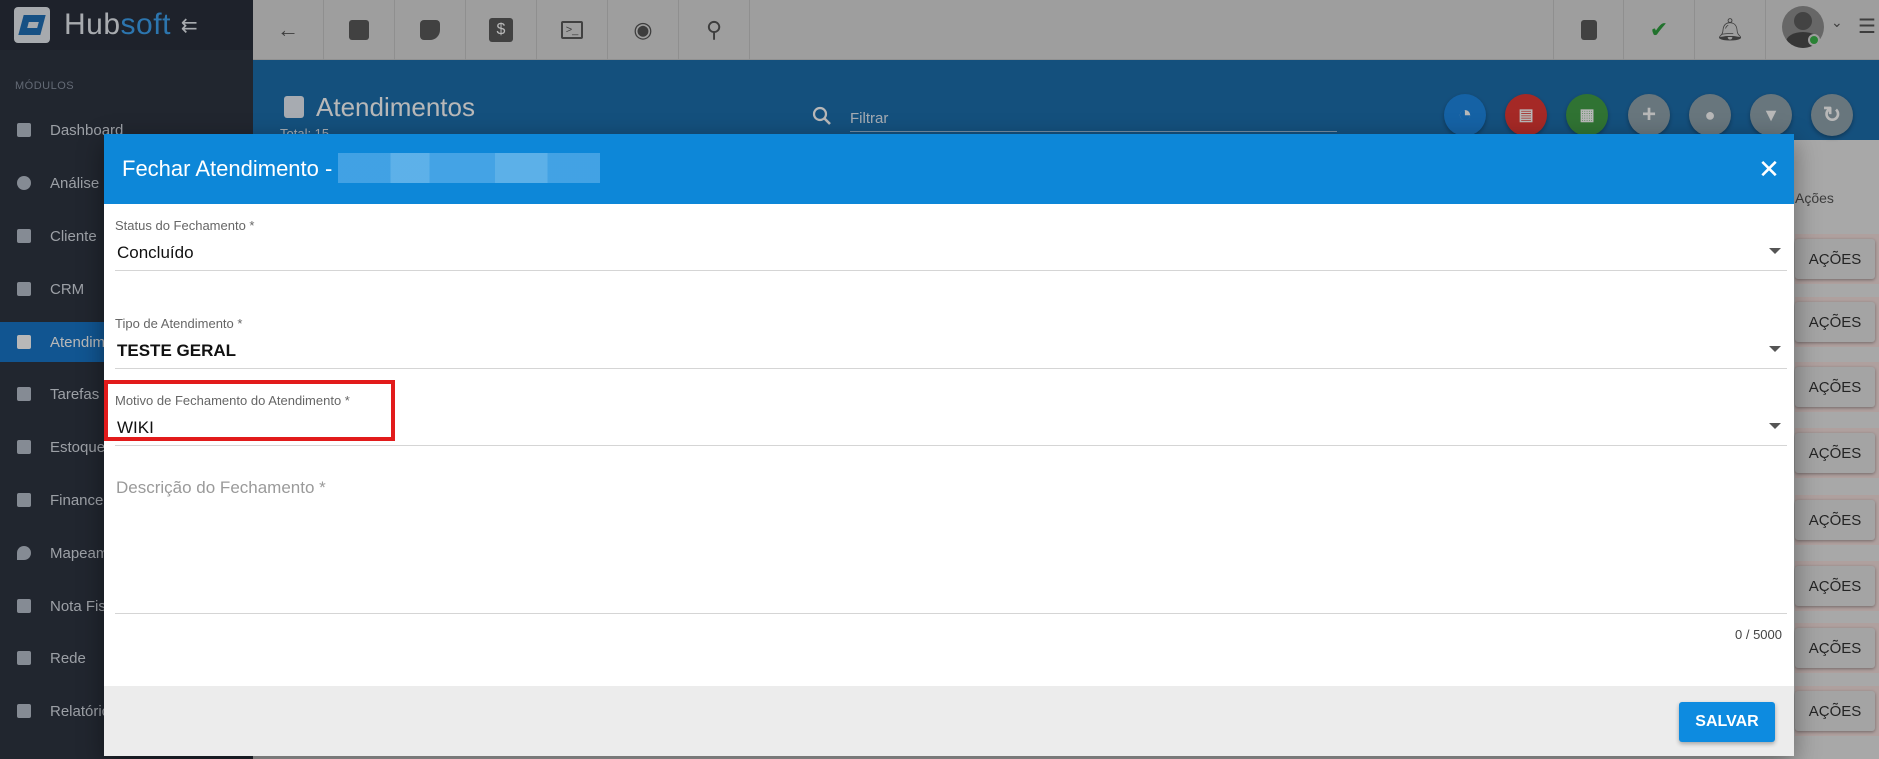 This screenshot has height=759, width=1879. Describe the element at coordinates (177, 350) in the screenshot. I see `tipo-value: TESTE GERAL` at that location.